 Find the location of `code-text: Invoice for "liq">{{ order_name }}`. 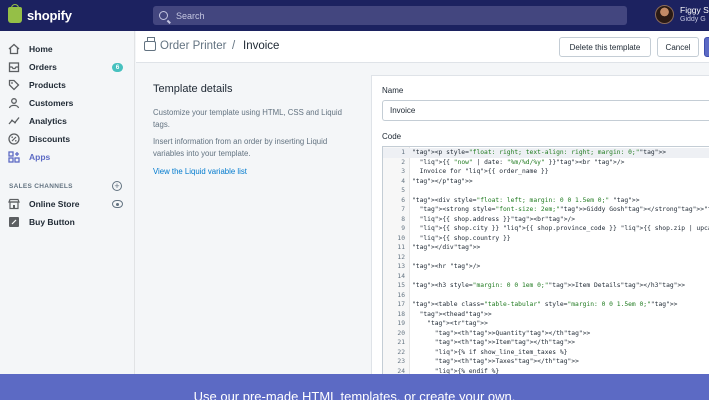

code-text: Invoice for "liq">{{ order_name }} is located at coordinates (480, 171).